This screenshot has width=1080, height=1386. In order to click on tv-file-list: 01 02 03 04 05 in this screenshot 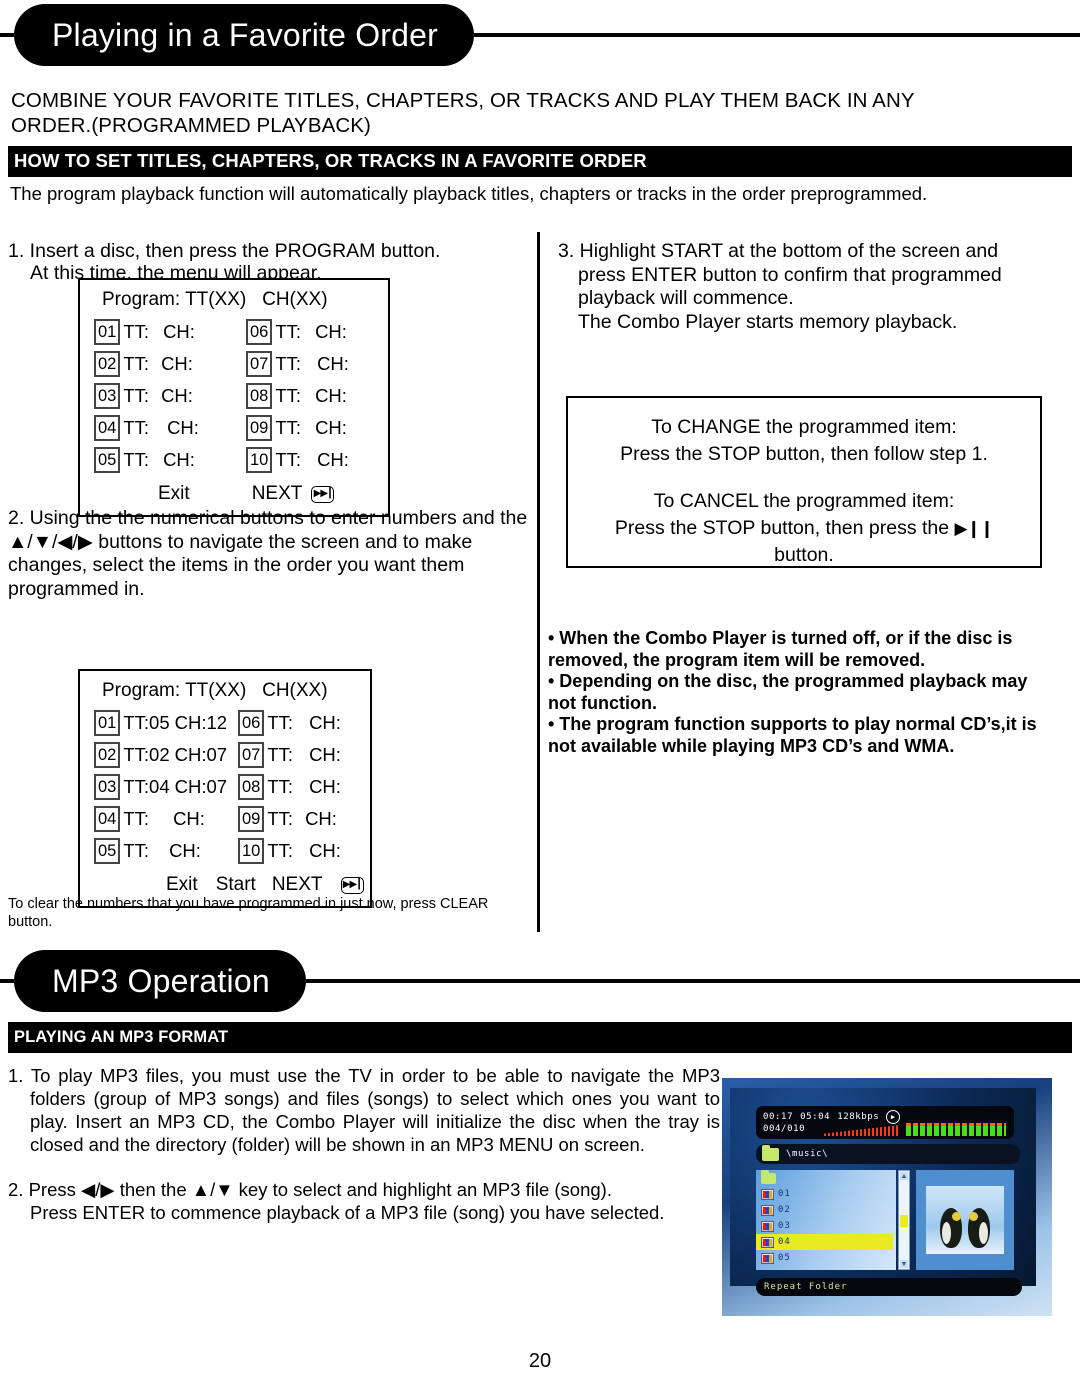, I will do `click(826, 1219)`.